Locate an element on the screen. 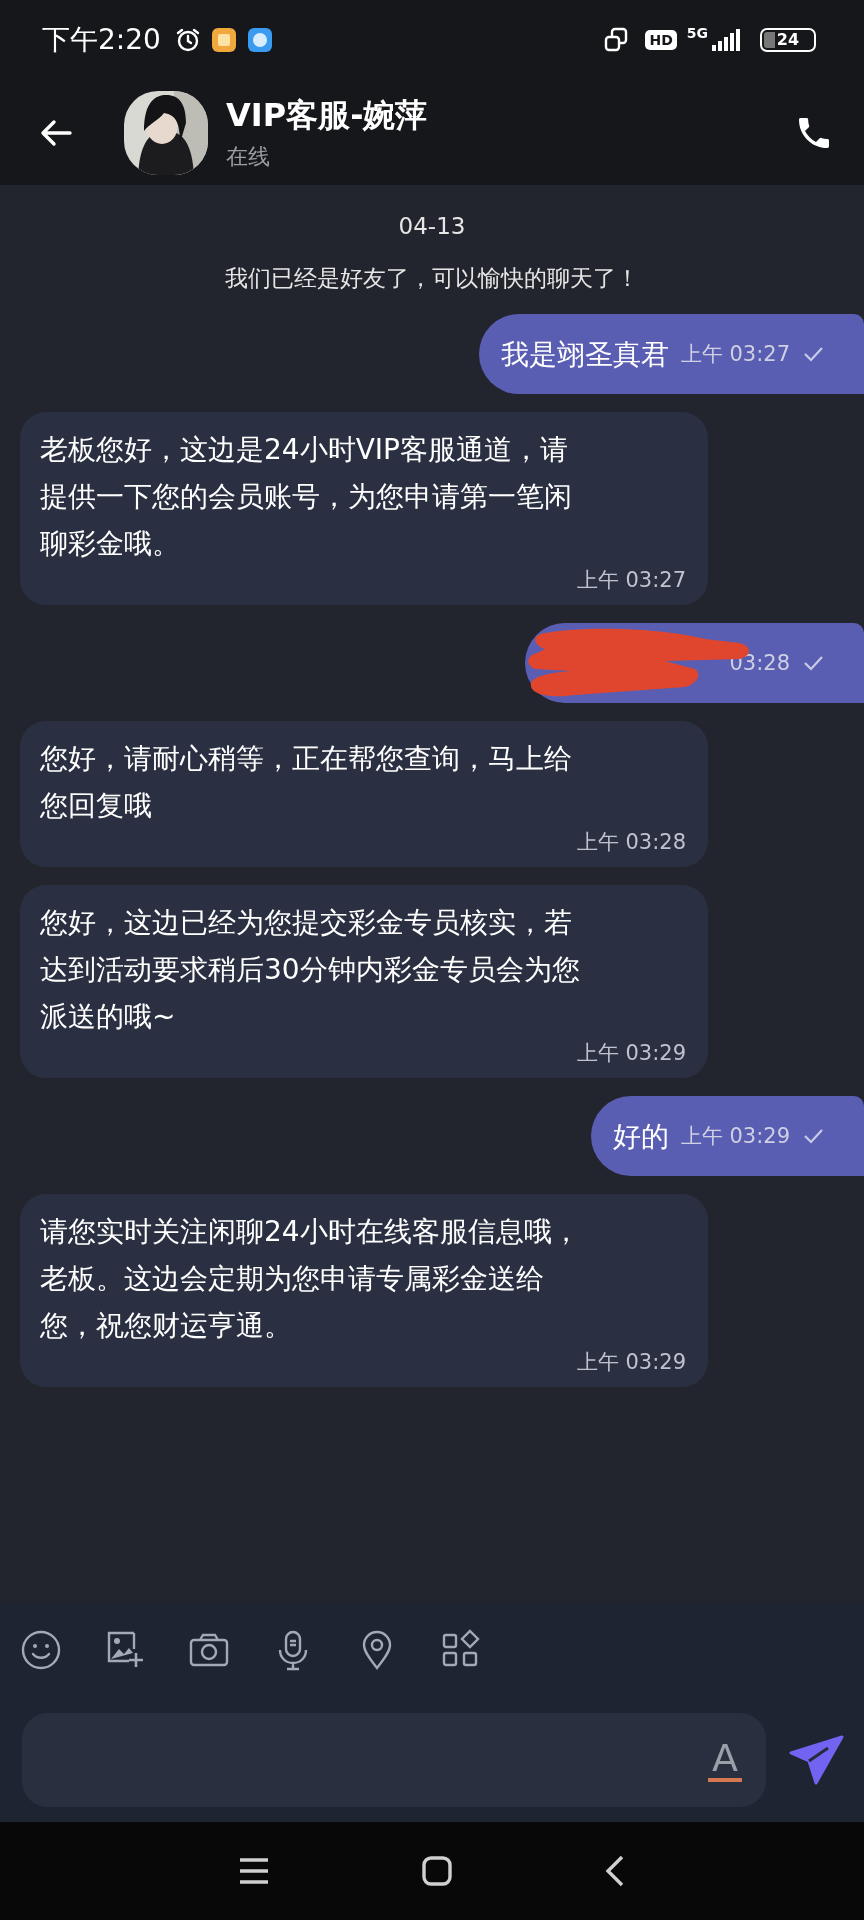  message-time: 上午 03:28 is located at coordinates (630, 842).